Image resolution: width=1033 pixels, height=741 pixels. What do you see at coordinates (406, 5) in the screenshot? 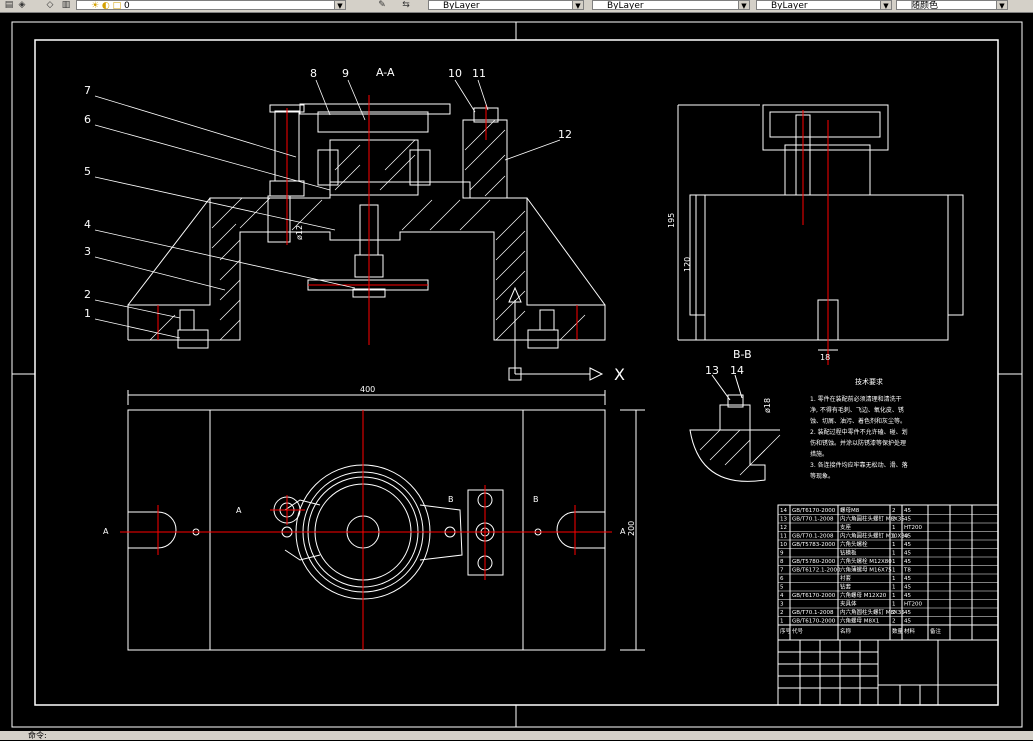
I see `layer-previous-icon: ⇆` at bounding box center [406, 5].